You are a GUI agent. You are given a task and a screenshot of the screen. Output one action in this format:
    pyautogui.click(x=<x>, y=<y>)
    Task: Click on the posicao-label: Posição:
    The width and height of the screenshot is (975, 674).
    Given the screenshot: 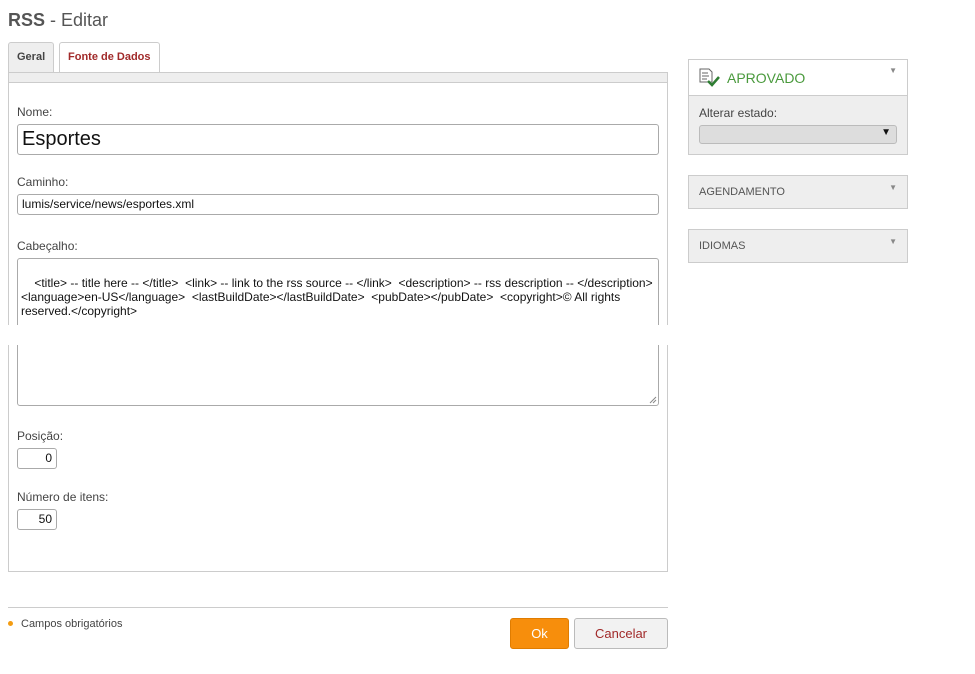 What is the action you would take?
    pyautogui.click(x=40, y=436)
    